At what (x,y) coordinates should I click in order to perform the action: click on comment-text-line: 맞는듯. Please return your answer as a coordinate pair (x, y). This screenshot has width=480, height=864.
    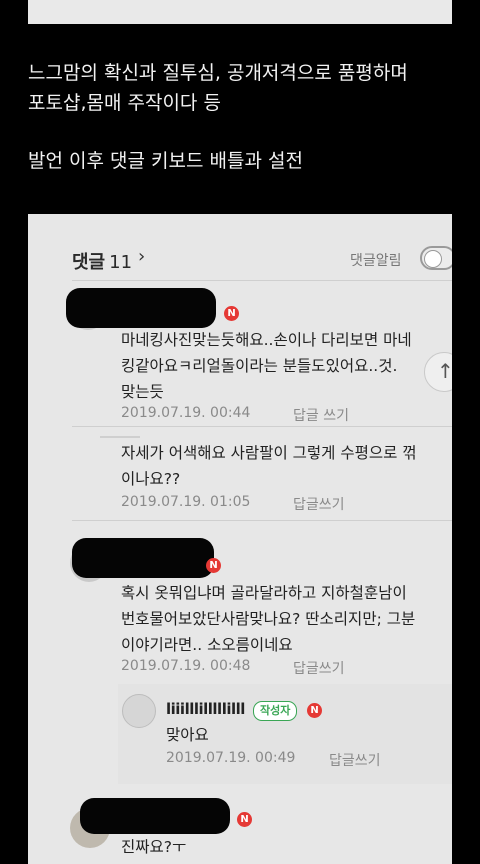
    Looking at the image, I should click on (142, 392).